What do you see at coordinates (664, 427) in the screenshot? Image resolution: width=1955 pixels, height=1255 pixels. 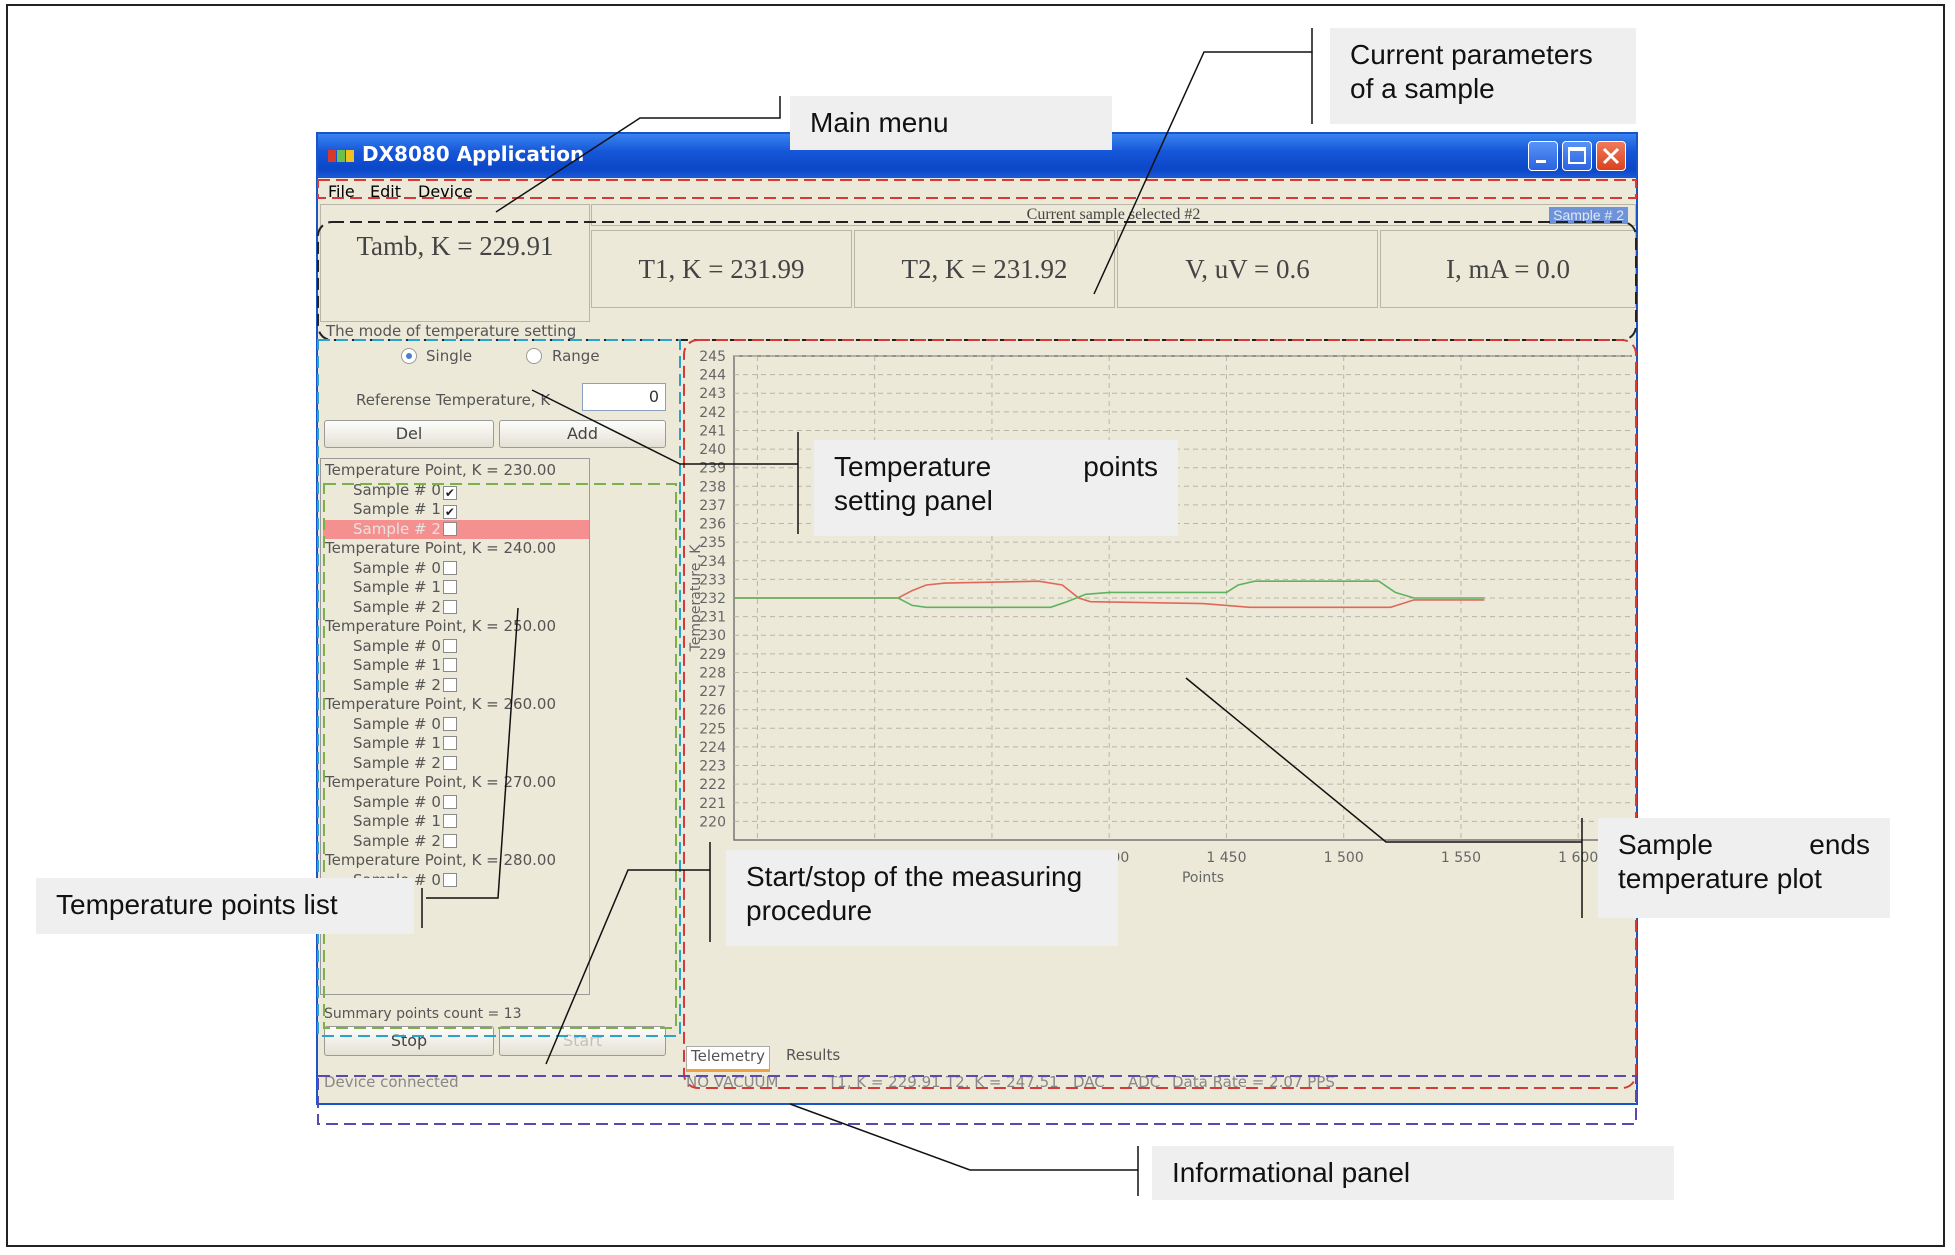 I see `setting-leader` at bounding box center [664, 427].